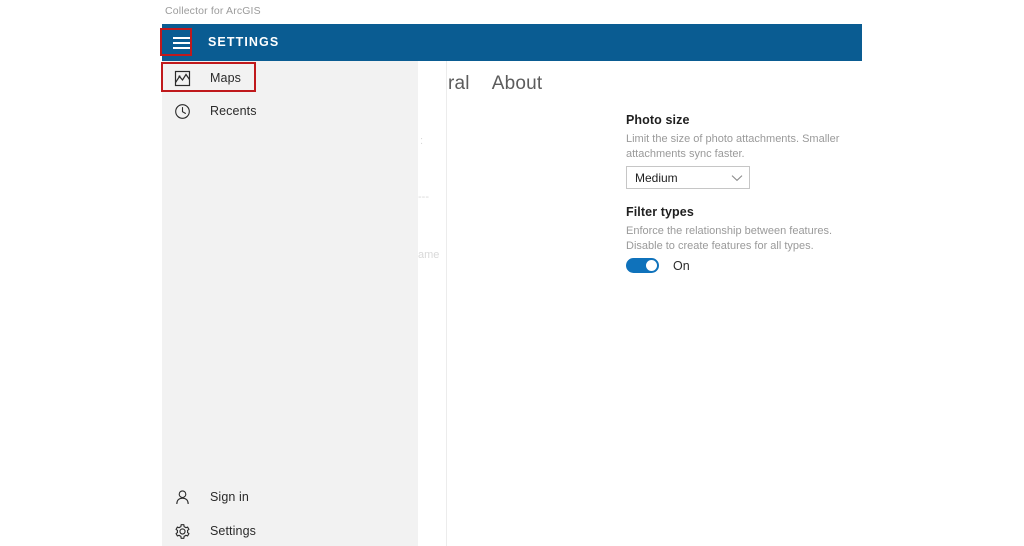 This screenshot has width=1024, height=546. Describe the element at coordinates (642, 265) in the screenshot. I see `filter-types-toggle` at that location.